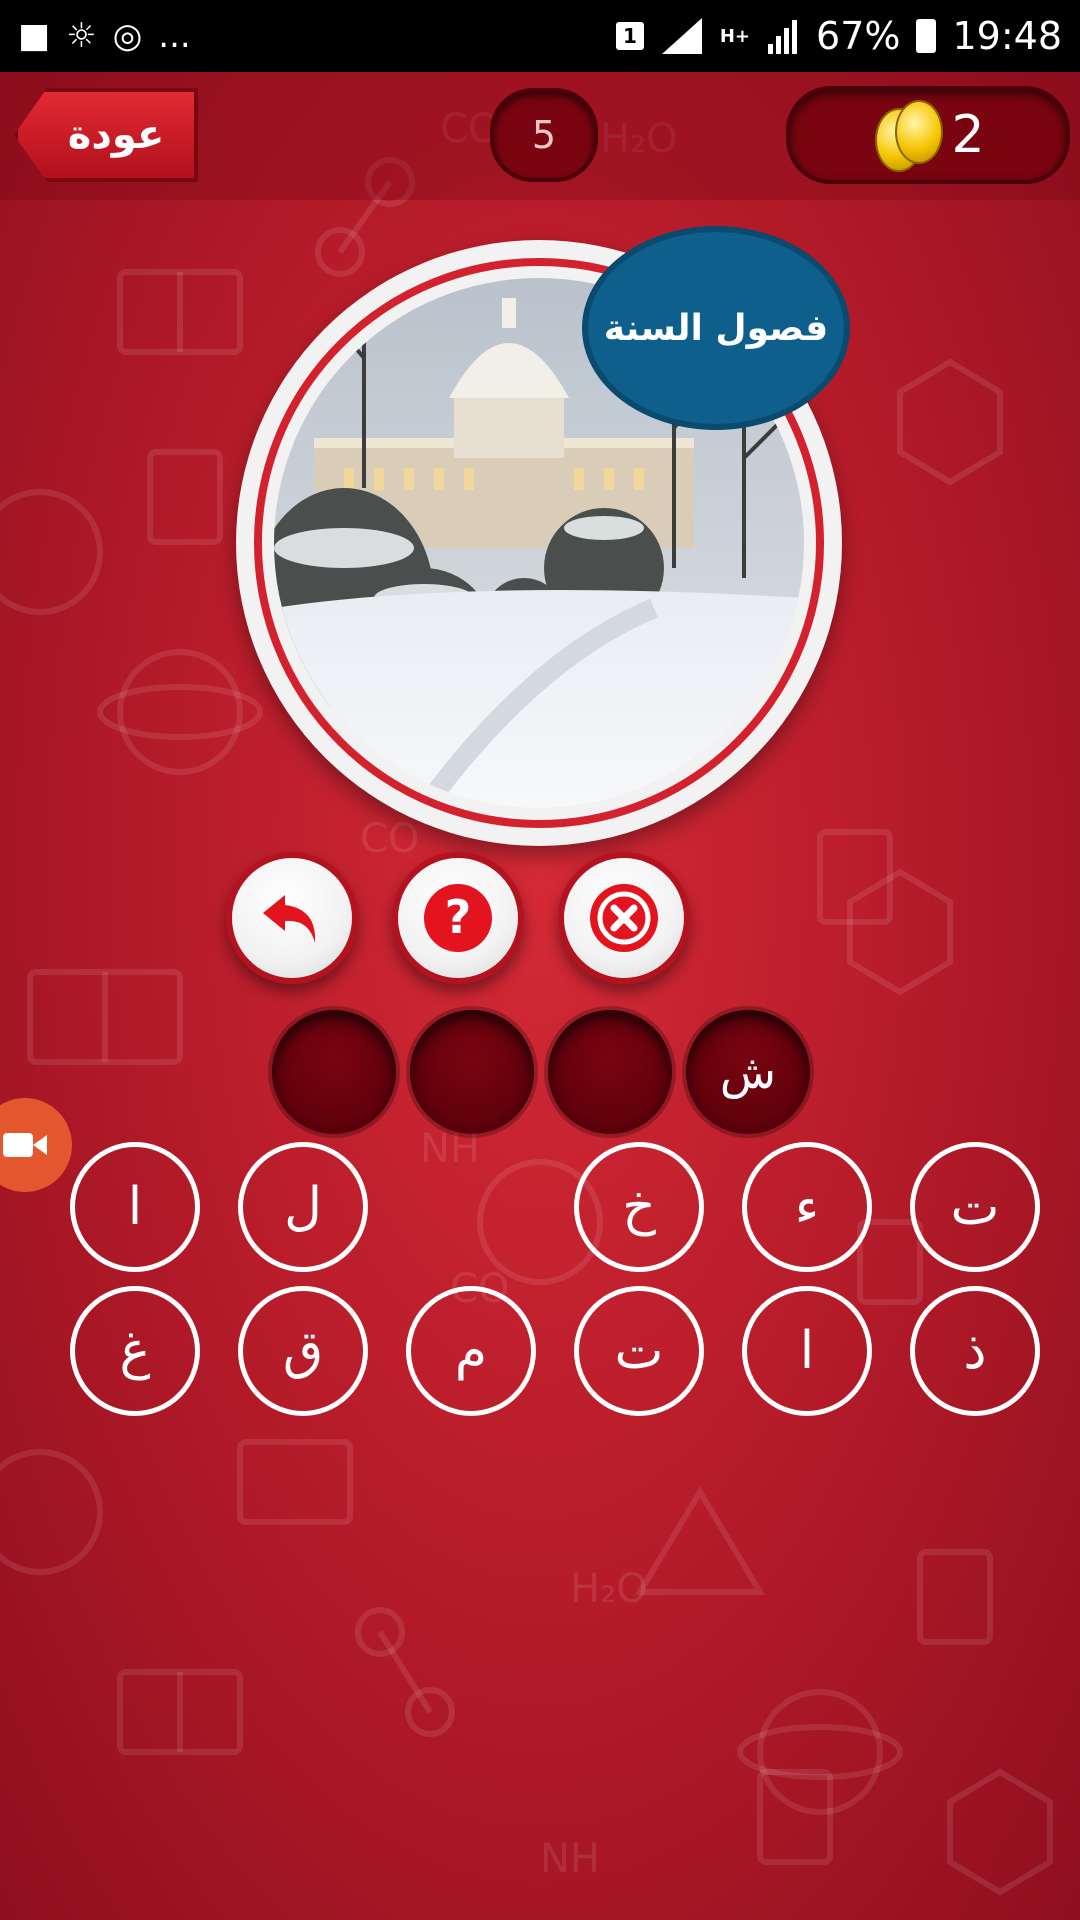 The width and height of the screenshot is (1080, 1920). I want to click on network-type: H+, so click(735, 36).